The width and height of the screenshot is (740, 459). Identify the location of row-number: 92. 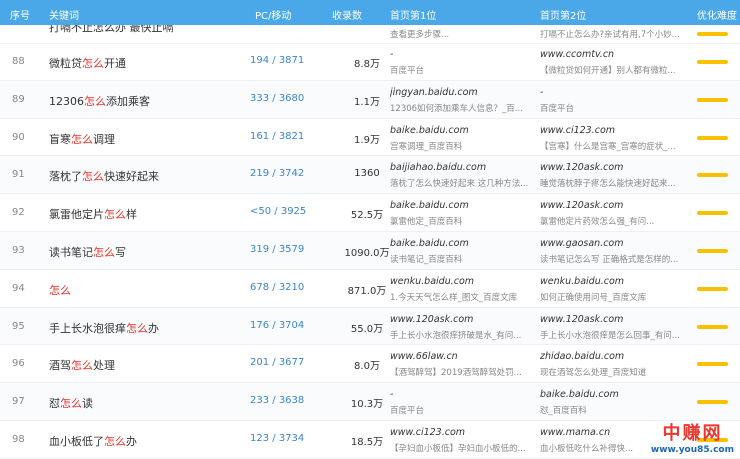
(18, 213).